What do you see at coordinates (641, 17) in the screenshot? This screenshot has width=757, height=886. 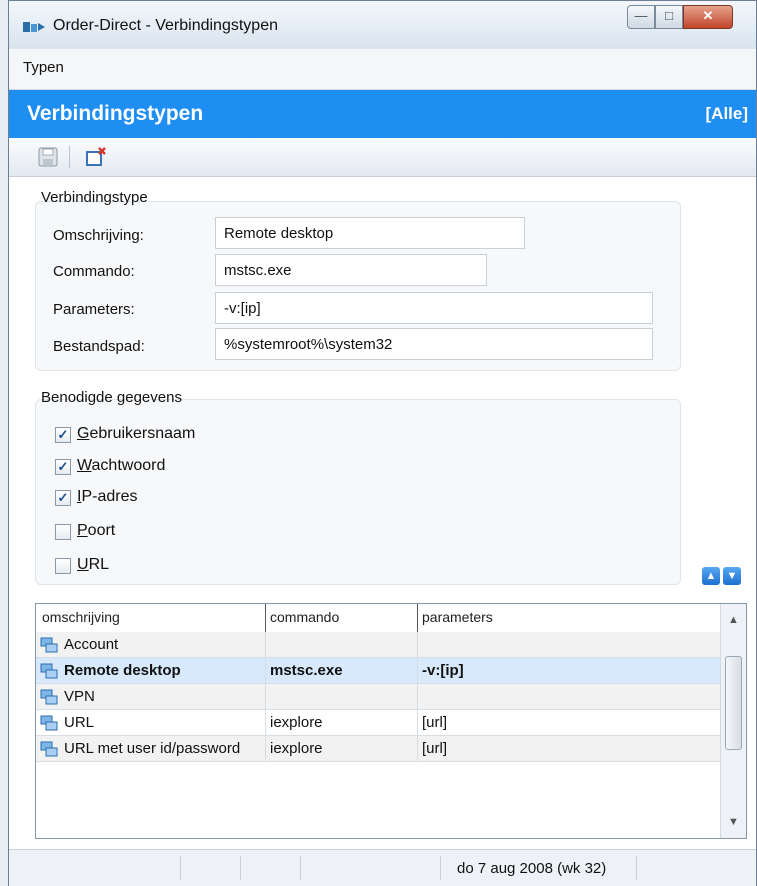 I see `minimize-button: —` at bounding box center [641, 17].